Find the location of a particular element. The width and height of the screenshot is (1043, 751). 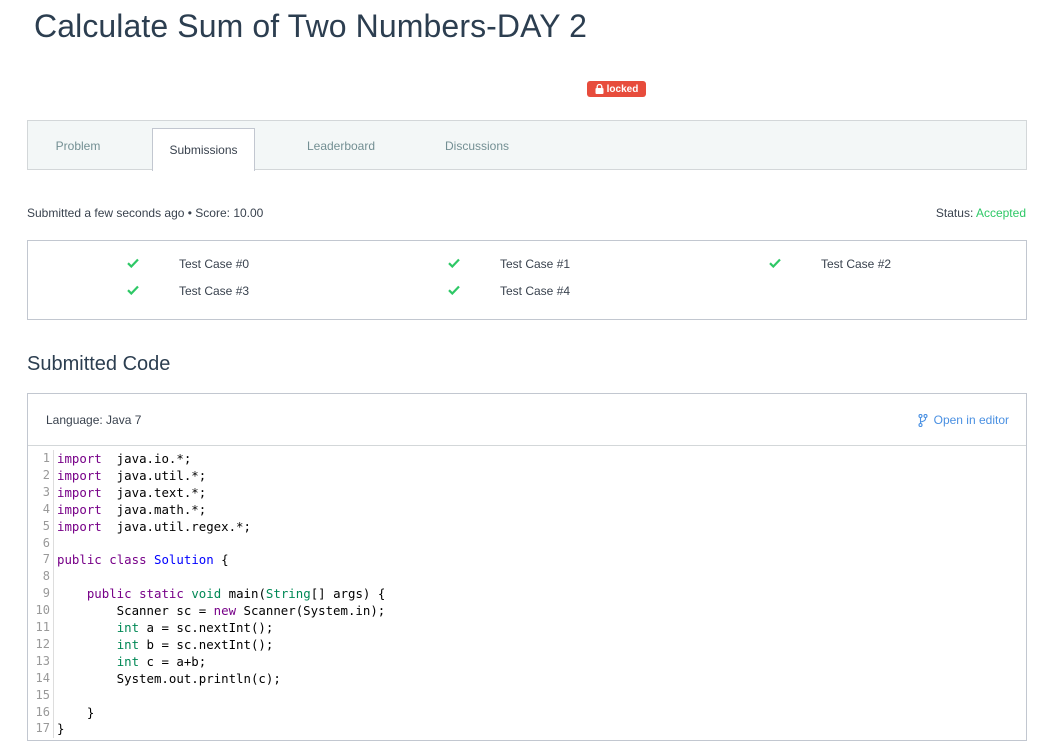

code-line: Scanner sc = new Scanner(System.in); is located at coordinates (221, 610).